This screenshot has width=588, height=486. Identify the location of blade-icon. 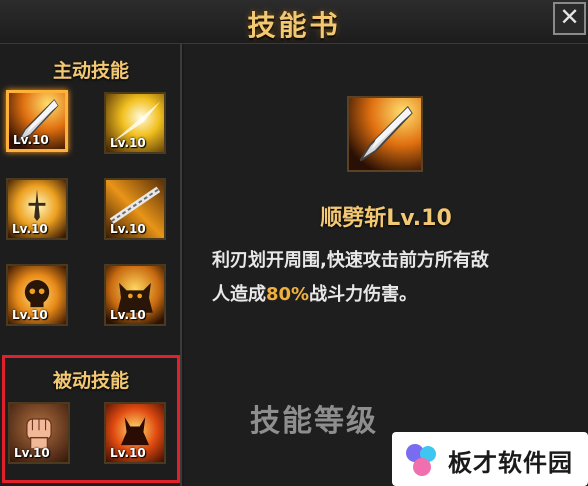
(385, 134).